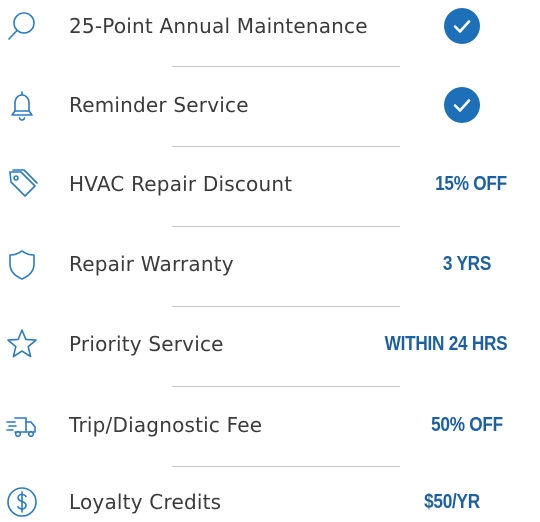  What do you see at coordinates (22, 502) in the screenshot?
I see `dollar-coin-icon` at bounding box center [22, 502].